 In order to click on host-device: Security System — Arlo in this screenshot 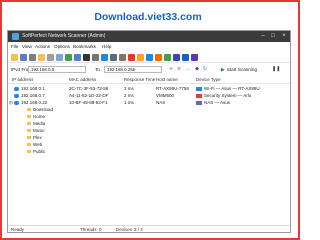, I will do `click(228, 95)`.